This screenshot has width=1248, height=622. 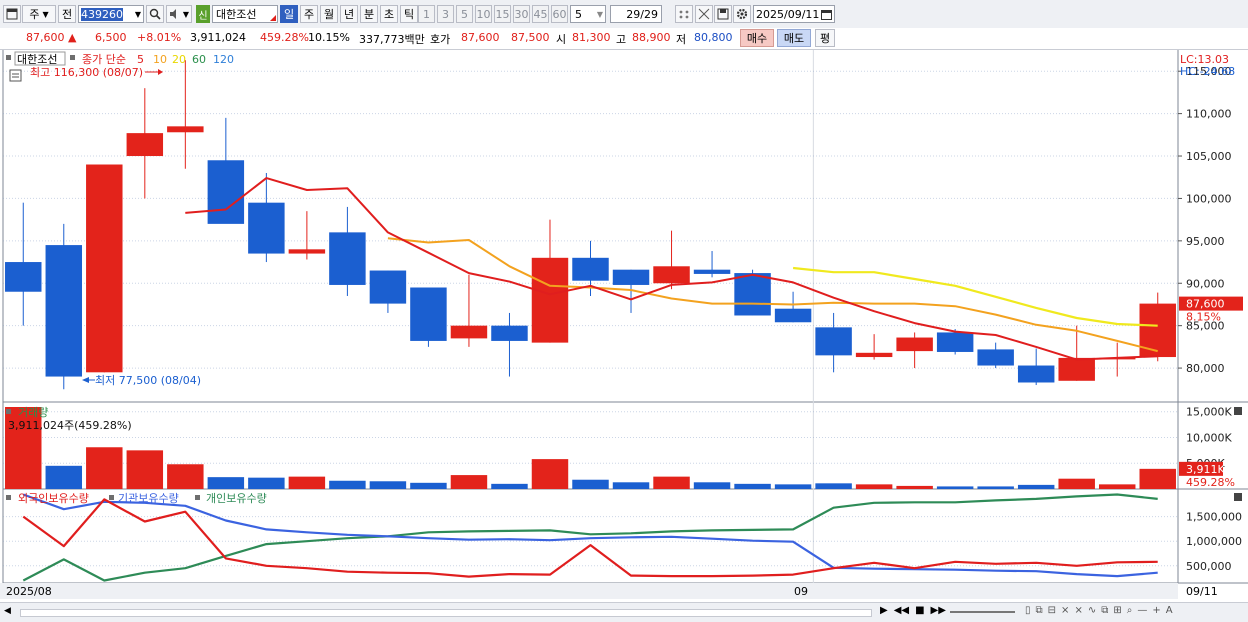 I want to click on sell-button: 매도, so click(x=794, y=38).